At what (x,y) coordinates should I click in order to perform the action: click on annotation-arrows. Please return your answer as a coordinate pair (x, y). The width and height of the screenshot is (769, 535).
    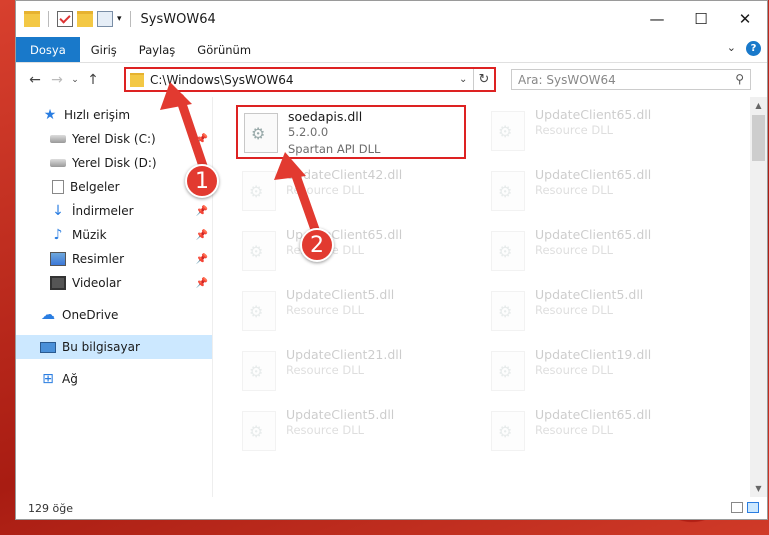
    Looking at the image, I should click on (241, 162).